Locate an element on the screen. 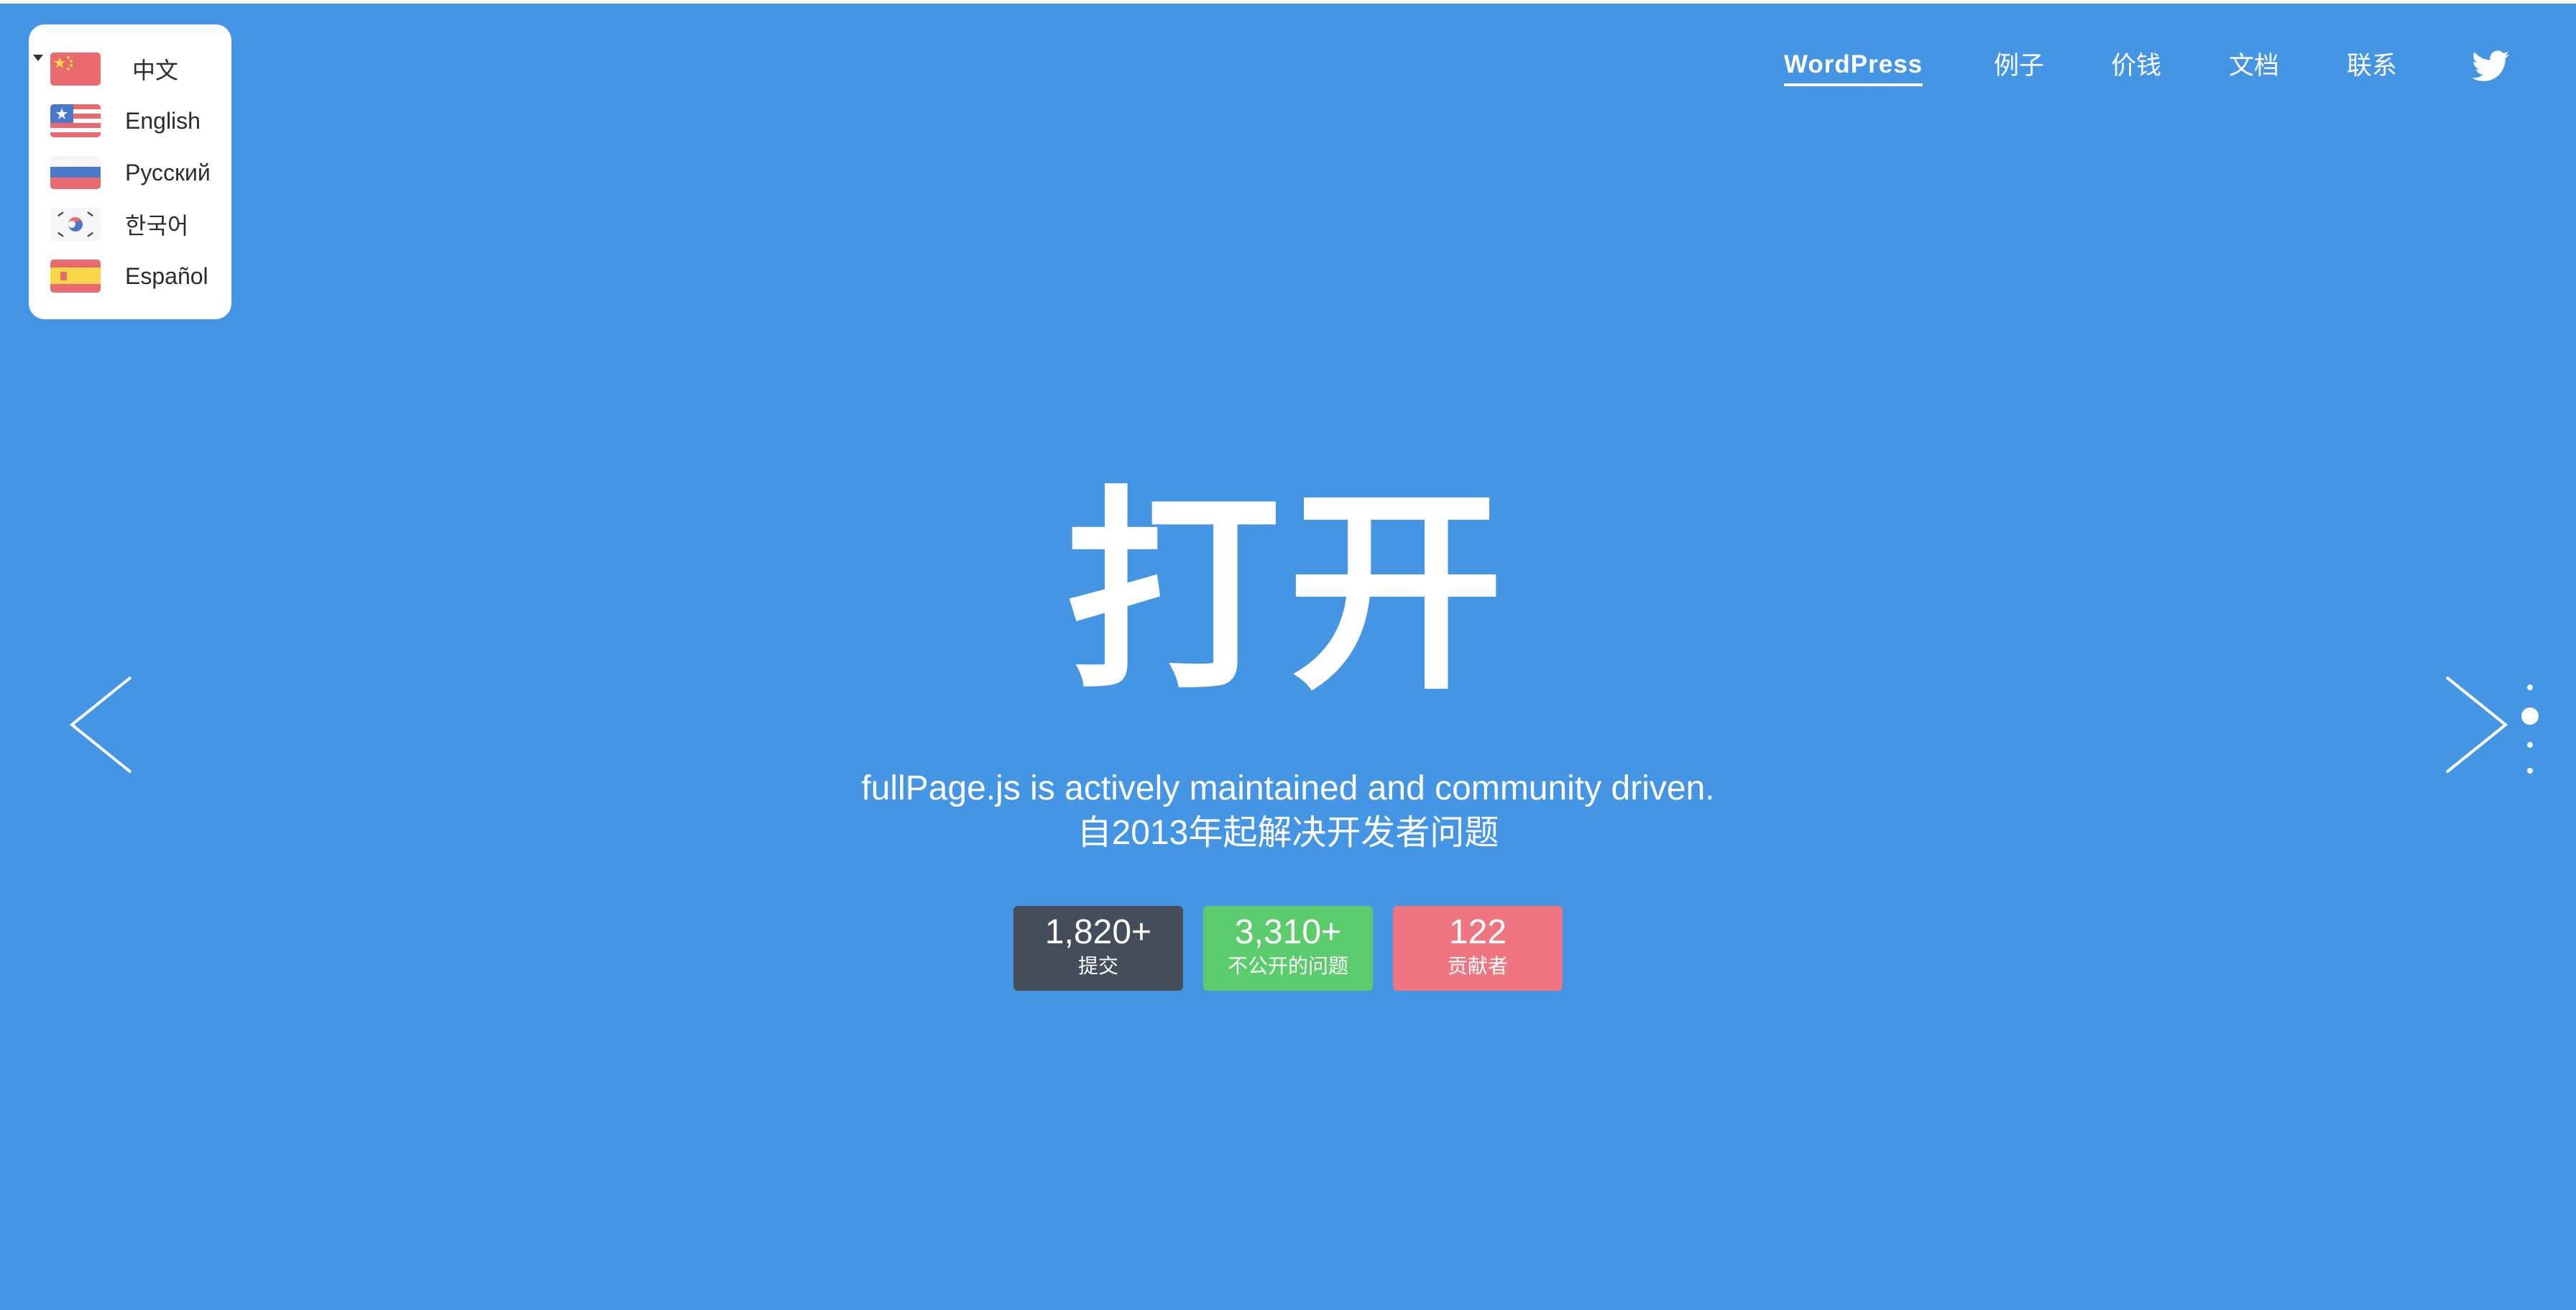 The width and height of the screenshot is (2576, 1310). caret-down-icon is located at coordinates (38, 58).